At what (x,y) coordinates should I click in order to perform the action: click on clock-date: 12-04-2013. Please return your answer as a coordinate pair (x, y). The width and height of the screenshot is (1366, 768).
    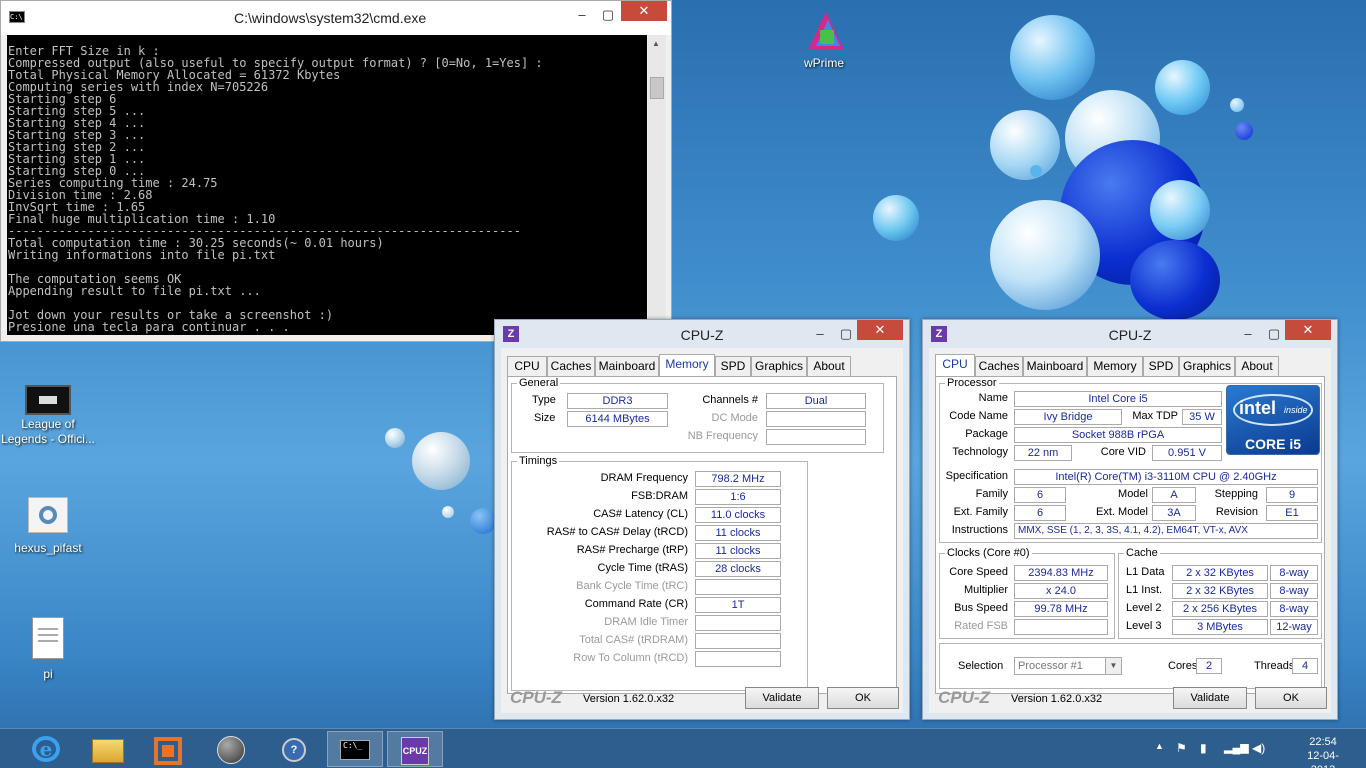
    Looking at the image, I should click on (1323, 759).